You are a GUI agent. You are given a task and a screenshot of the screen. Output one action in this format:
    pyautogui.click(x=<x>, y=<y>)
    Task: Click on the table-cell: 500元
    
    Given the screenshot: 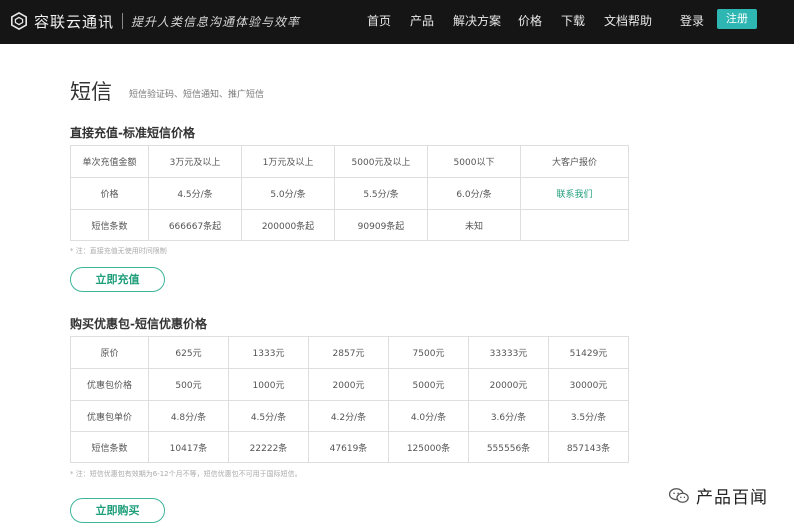 What is the action you would take?
    pyautogui.click(x=188, y=384)
    